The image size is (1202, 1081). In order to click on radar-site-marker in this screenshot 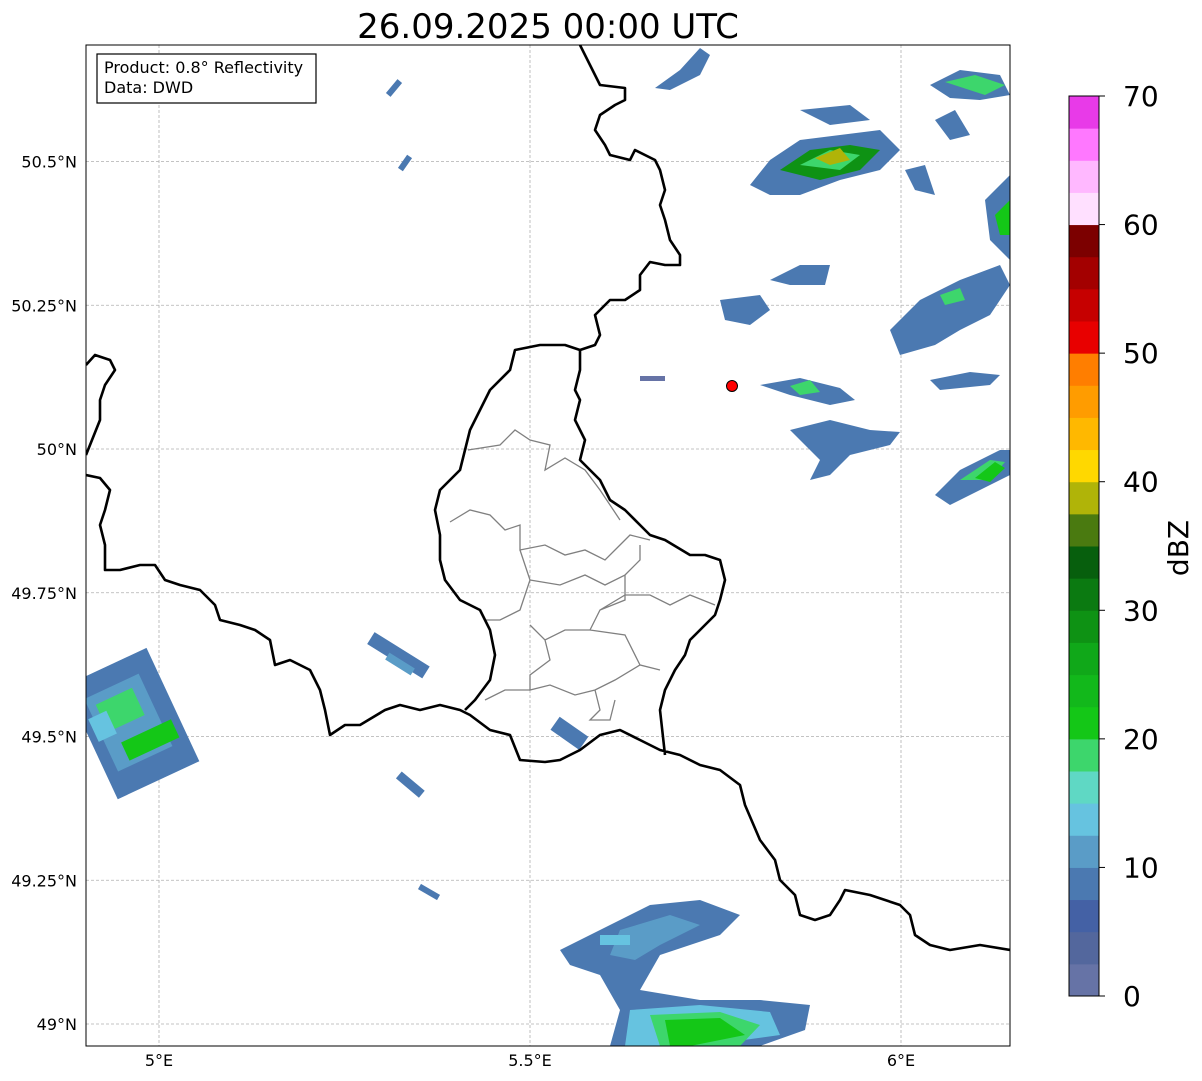, I will do `click(732, 386)`.